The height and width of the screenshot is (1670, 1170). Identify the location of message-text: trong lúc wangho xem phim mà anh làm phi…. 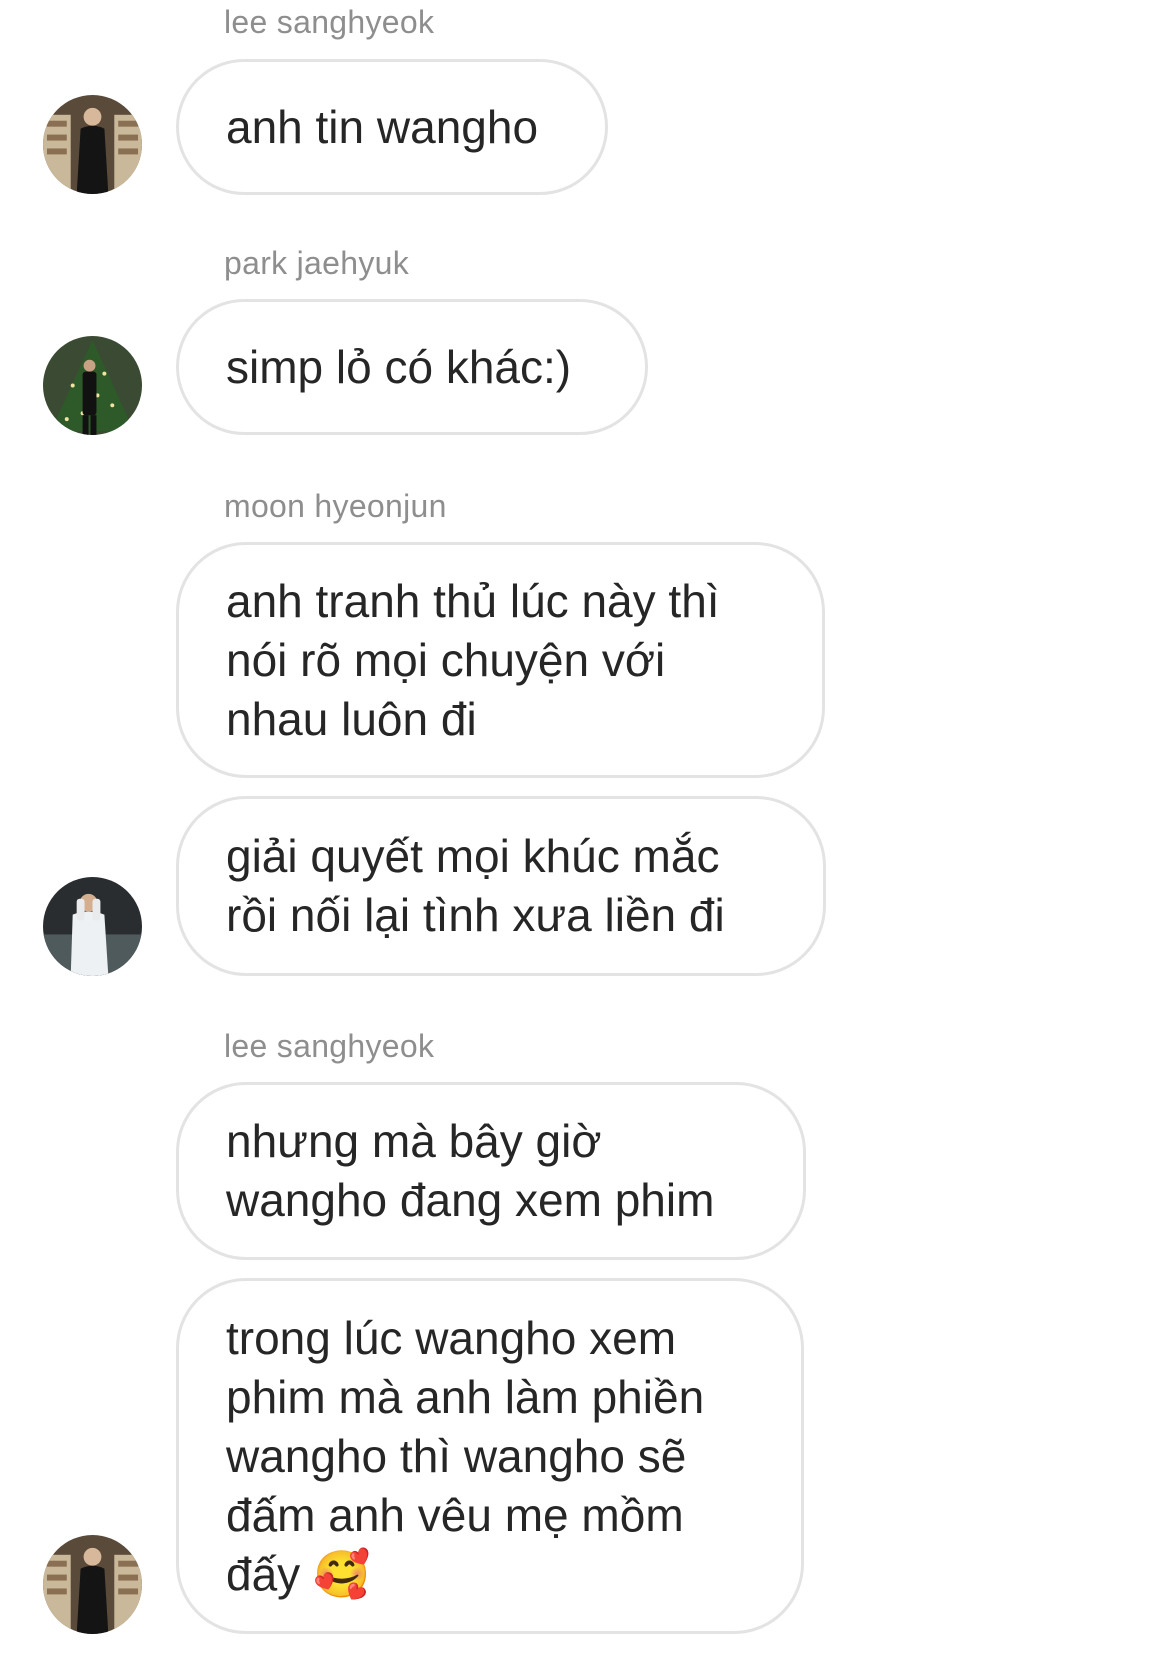
(465, 1455).